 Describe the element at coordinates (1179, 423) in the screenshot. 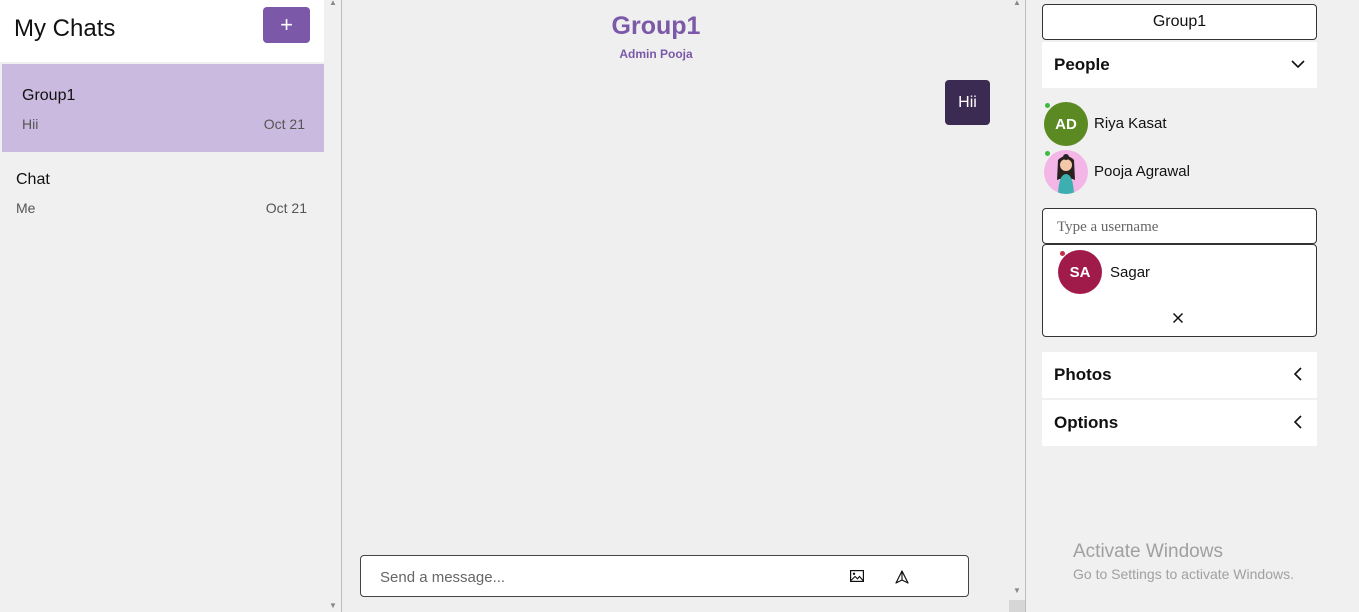

I see `options-accordion: Options` at that location.